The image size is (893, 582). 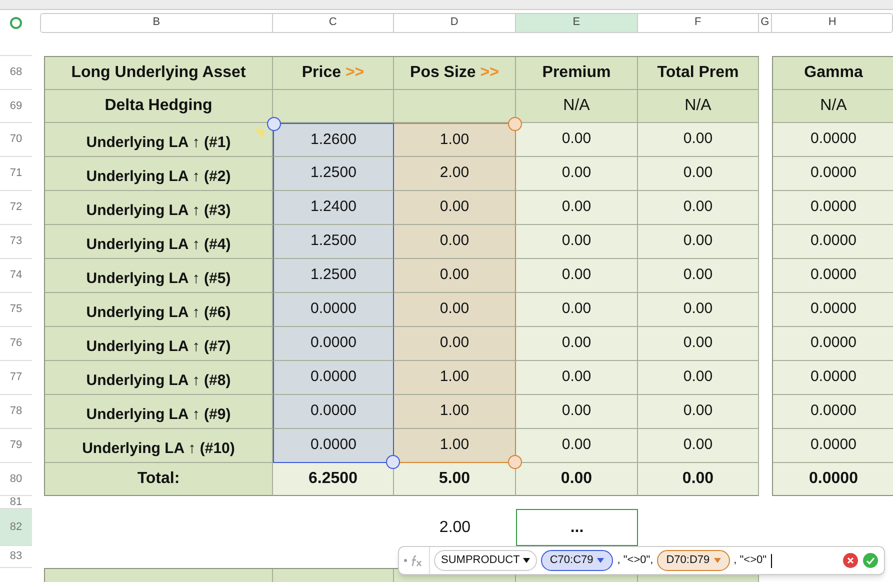 What do you see at coordinates (333, 73) in the screenshot?
I see `column-title: Price >>` at bounding box center [333, 73].